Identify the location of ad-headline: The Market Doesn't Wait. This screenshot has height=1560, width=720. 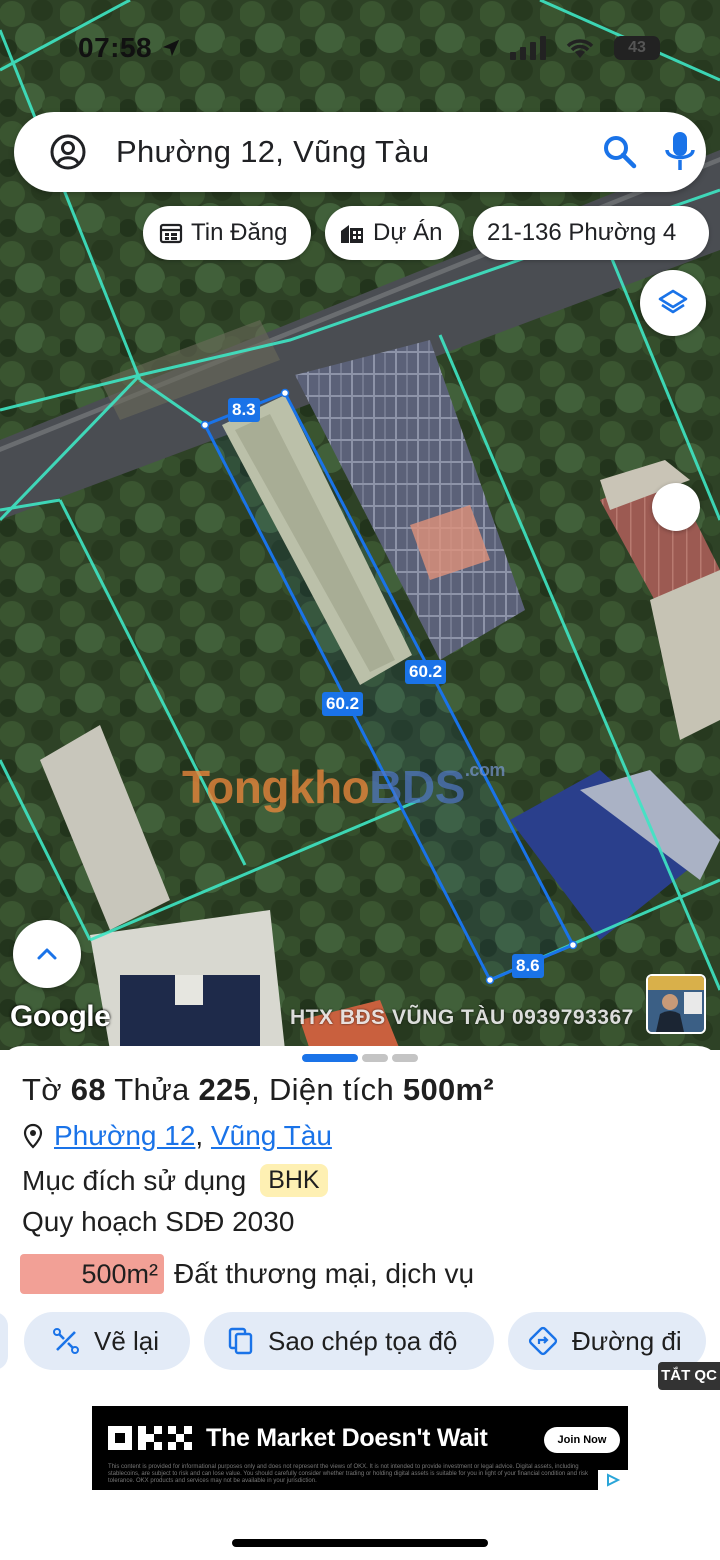
(347, 1438).